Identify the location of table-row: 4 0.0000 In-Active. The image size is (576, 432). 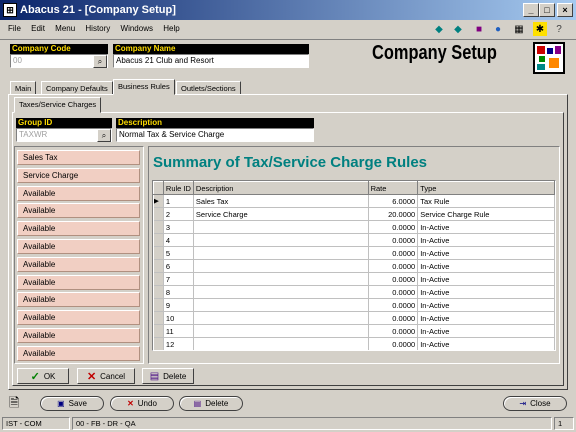
(354, 240).